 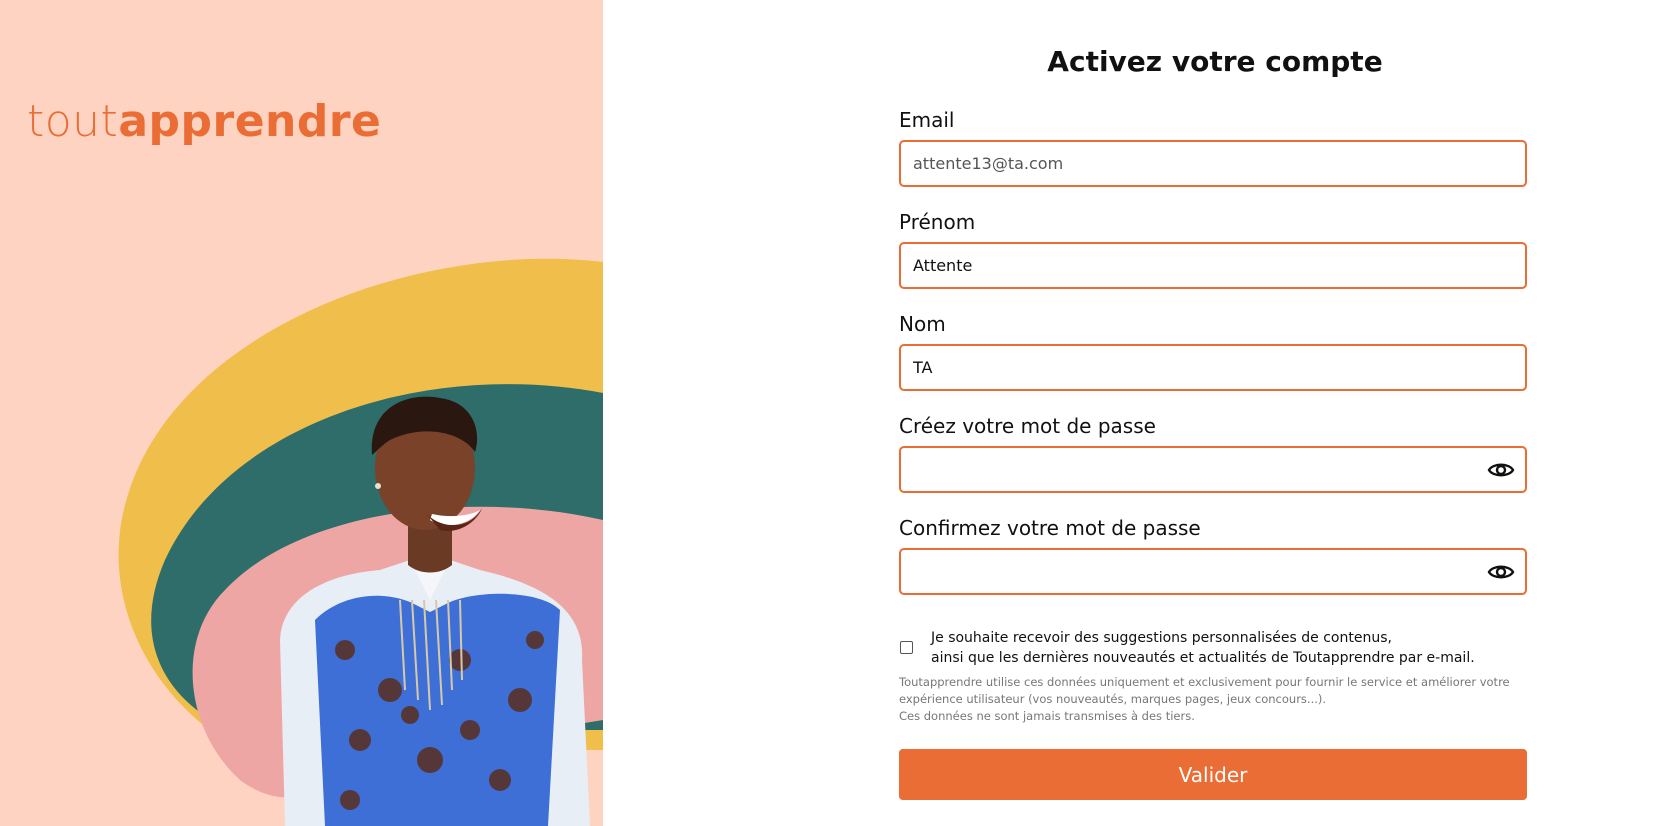 What do you see at coordinates (937, 222) in the screenshot?
I see `firstname-label: Prénom` at bounding box center [937, 222].